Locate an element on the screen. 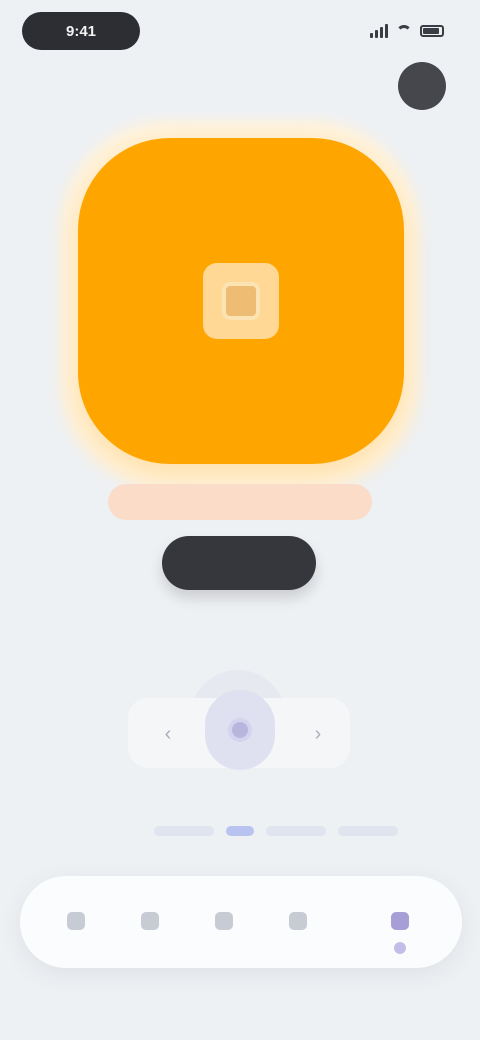 The image size is (480, 1040). home-icon is located at coordinates (76, 921).